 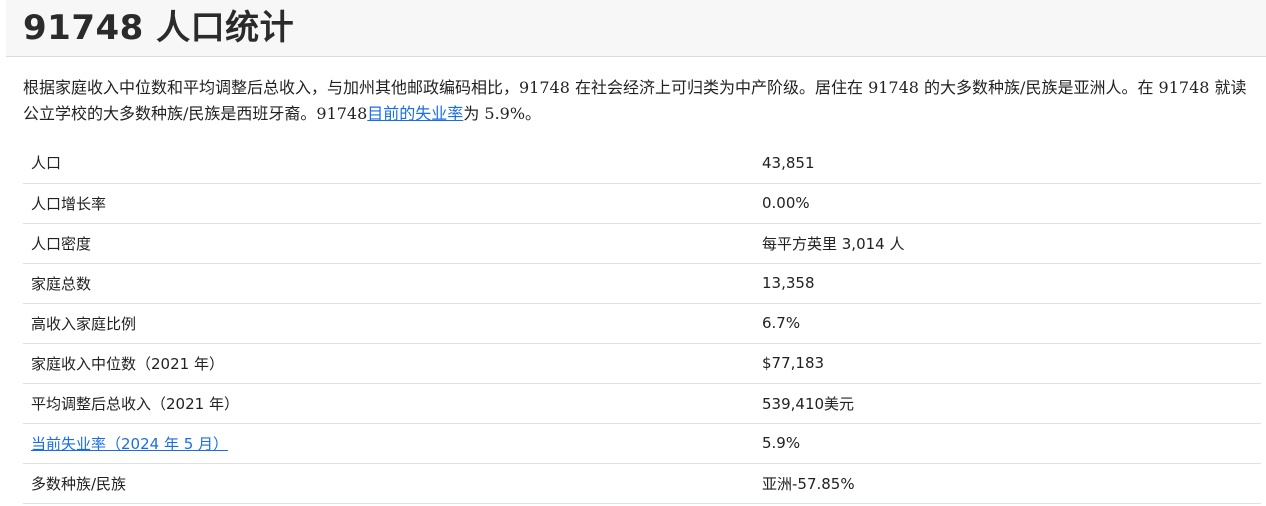 What do you see at coordinates (388, 403) in the screenshot?
I see `average-agi-label: 平均调整后总收入（2021 年）` at bounding box center [388, 403].